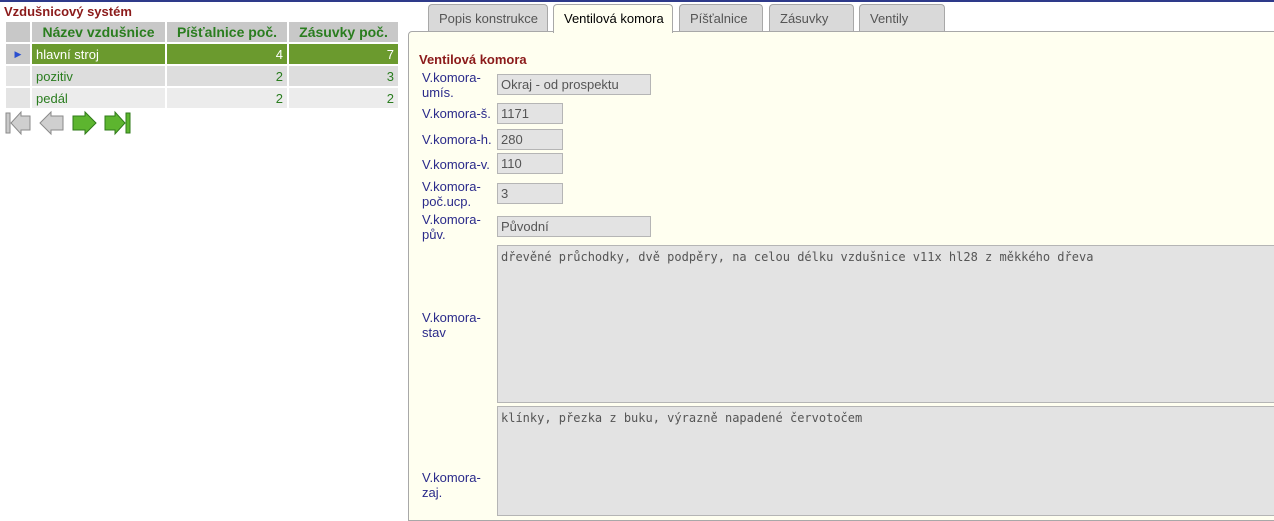 Image resolution: width=1274 pixels, height=521 pixels. Describe the element at coordinates (637, 1) in the screenshot. I see `top-border` at that location.